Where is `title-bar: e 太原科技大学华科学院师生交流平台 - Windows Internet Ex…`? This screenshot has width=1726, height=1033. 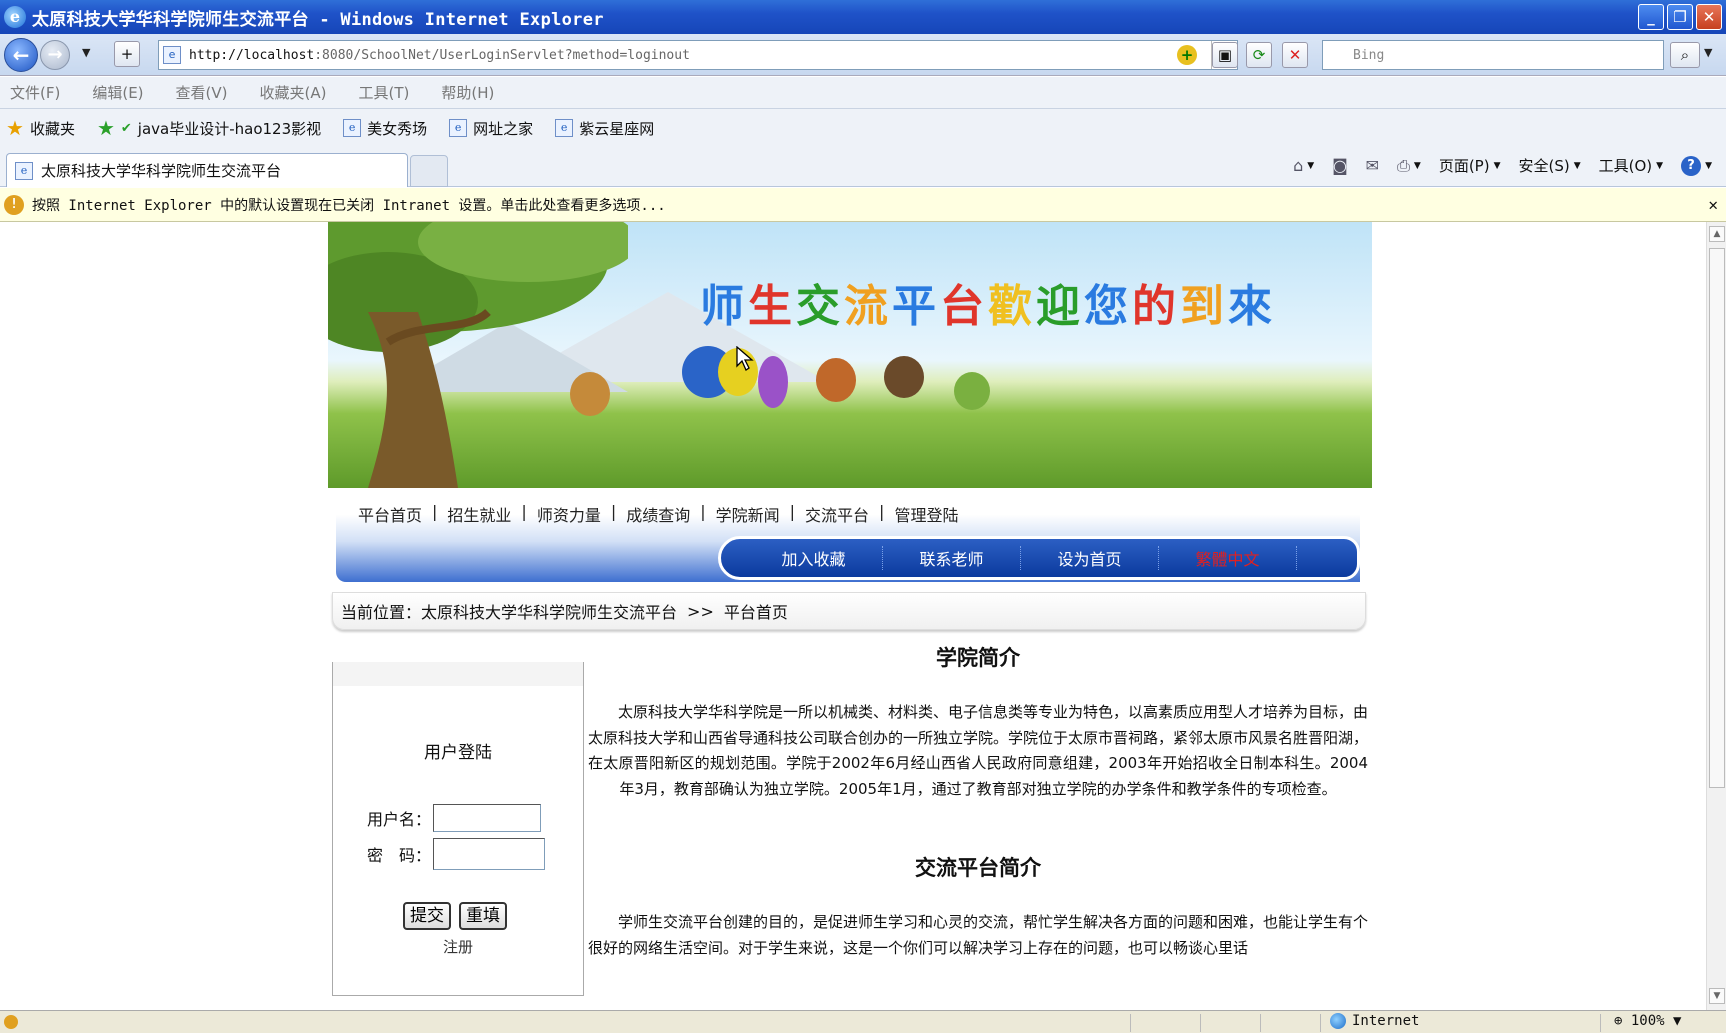
title-bar: e 太原科技大学华科学院师生交流平台 - Windows Internet Ex… is located at coordinates (863, 17).